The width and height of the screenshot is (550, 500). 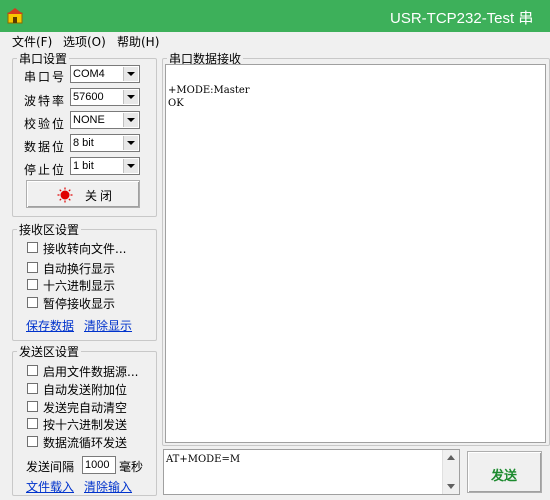 I want to click on clear-display-link: 清除显示, so click(x=108, y=325).